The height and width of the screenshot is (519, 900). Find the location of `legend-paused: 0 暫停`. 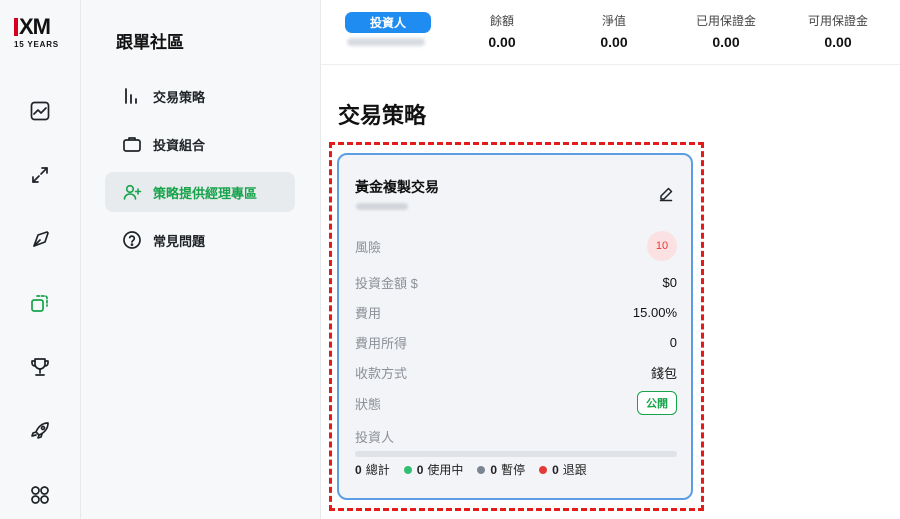

legend-paused: 0 暫停 is located at coordinates (501, 469).